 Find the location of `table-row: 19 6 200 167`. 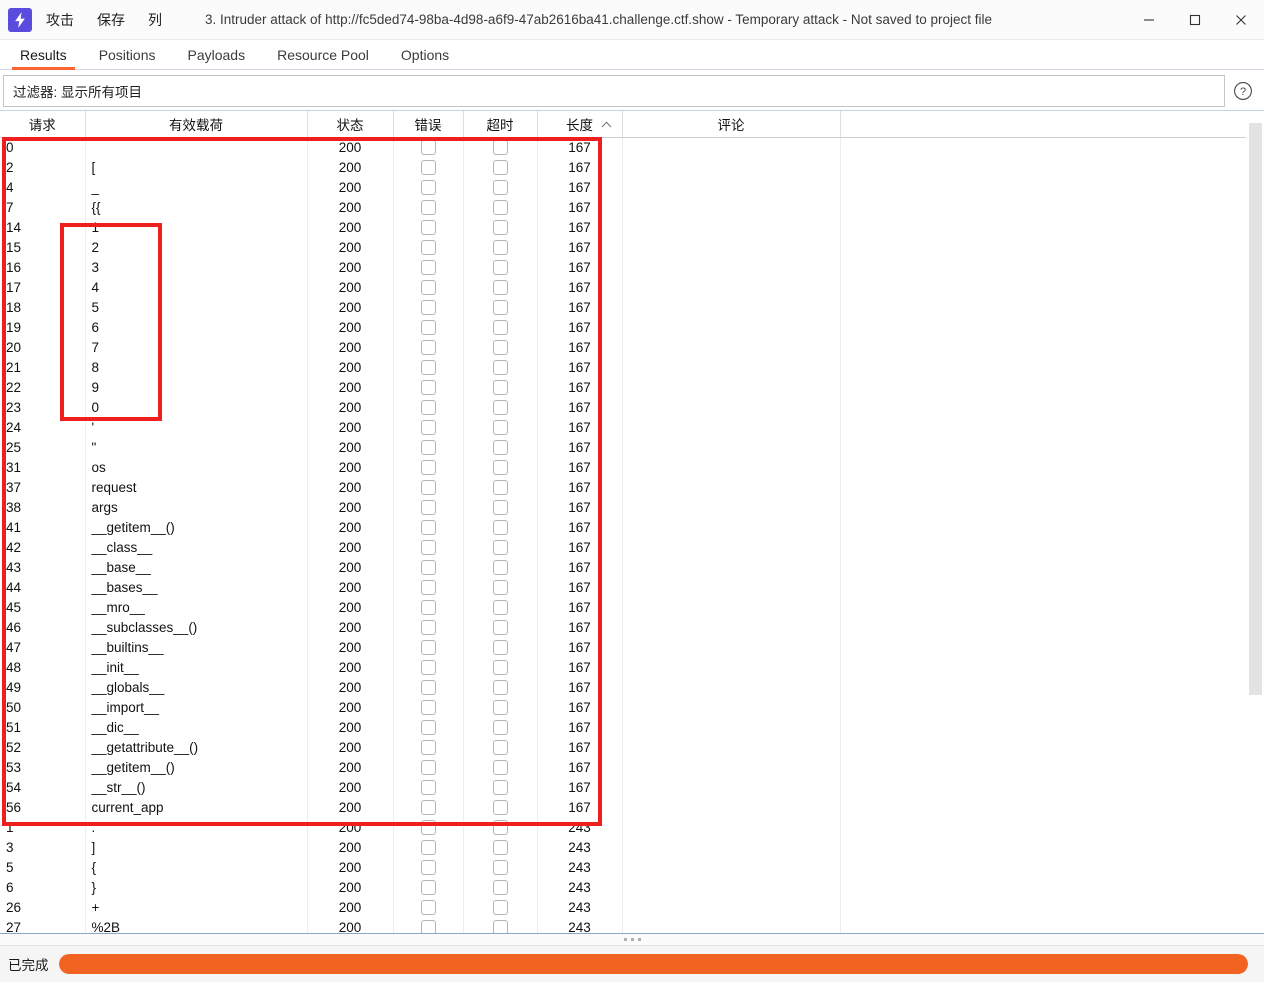

table-row: 19 6 200 167 is located at coordinates (623, 327).